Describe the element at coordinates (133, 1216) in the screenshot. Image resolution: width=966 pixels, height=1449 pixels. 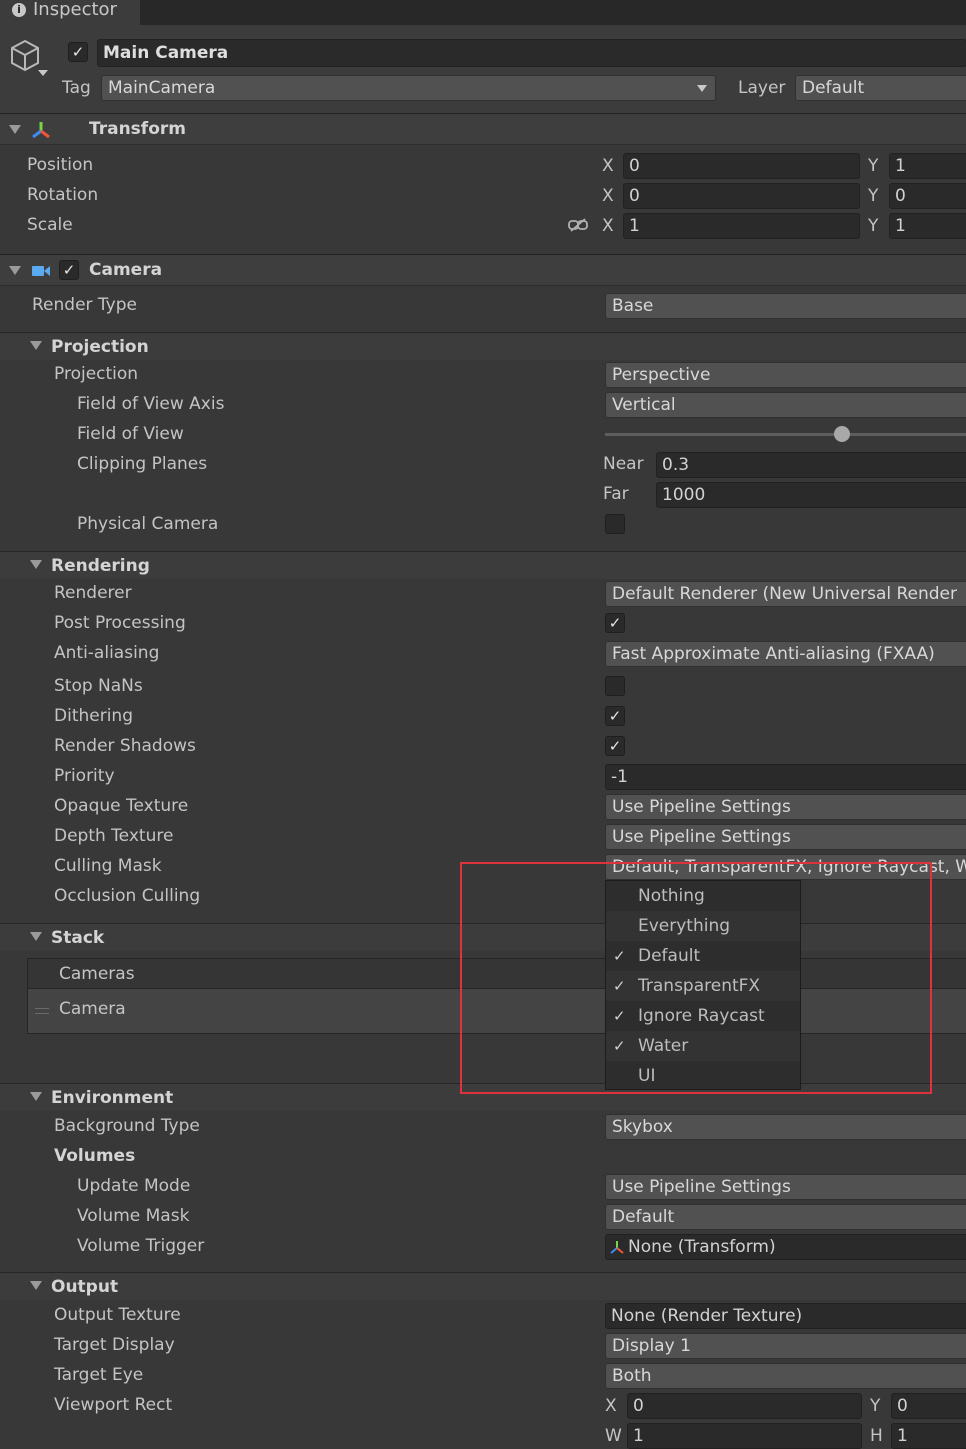
I see `volume-mask-label: Volume Mask` at that location.